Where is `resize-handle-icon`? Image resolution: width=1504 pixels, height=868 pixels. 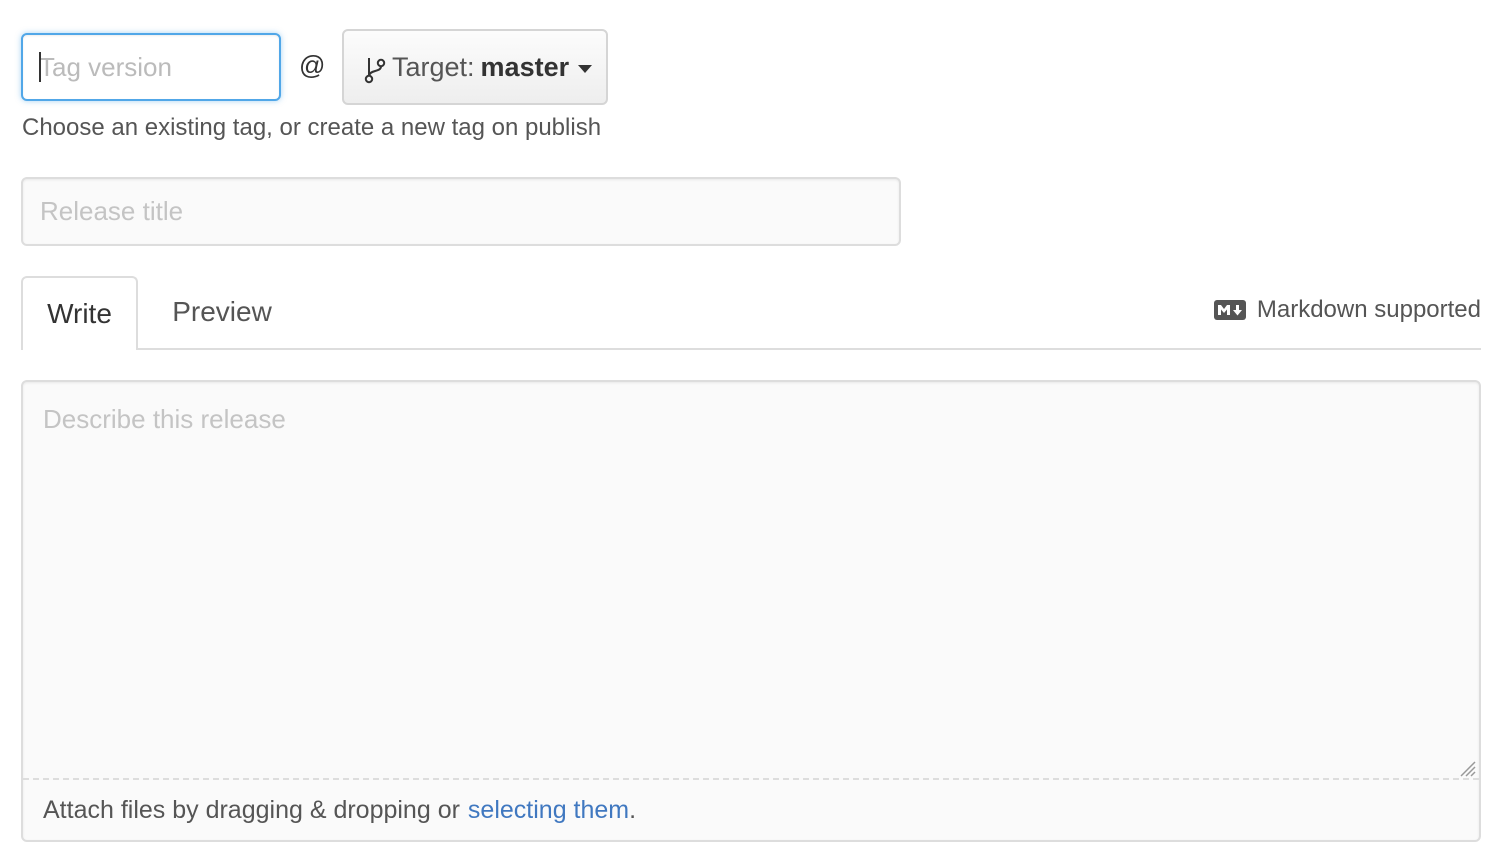
resize-handle-icon is located at coordinates (1467, 768).